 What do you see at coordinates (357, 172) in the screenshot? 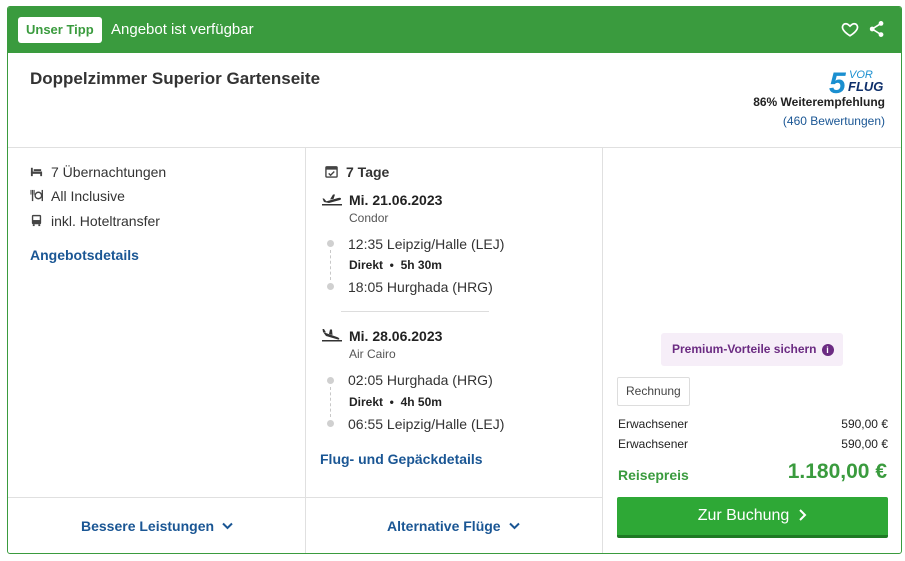
I see `trip-duration: 7 Tage` at bounding box center [357, 172].